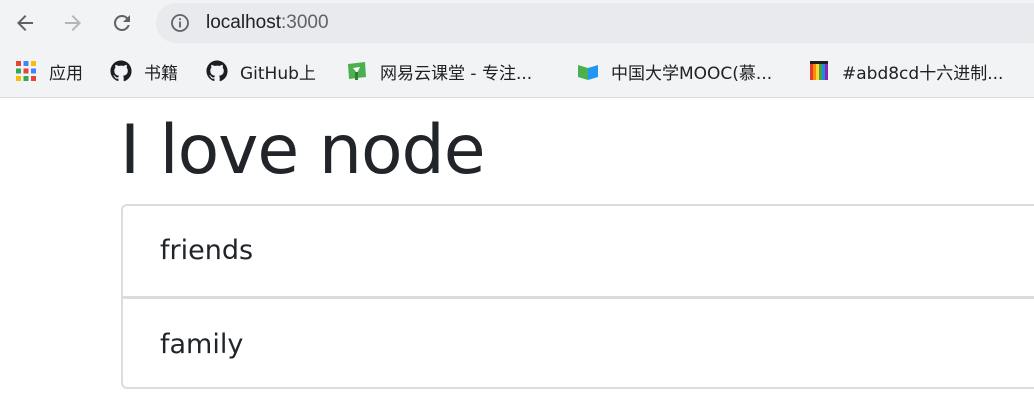 The height and width of the screenshot is (413, 1034). I want to click on info-icon, so click(180, 23).